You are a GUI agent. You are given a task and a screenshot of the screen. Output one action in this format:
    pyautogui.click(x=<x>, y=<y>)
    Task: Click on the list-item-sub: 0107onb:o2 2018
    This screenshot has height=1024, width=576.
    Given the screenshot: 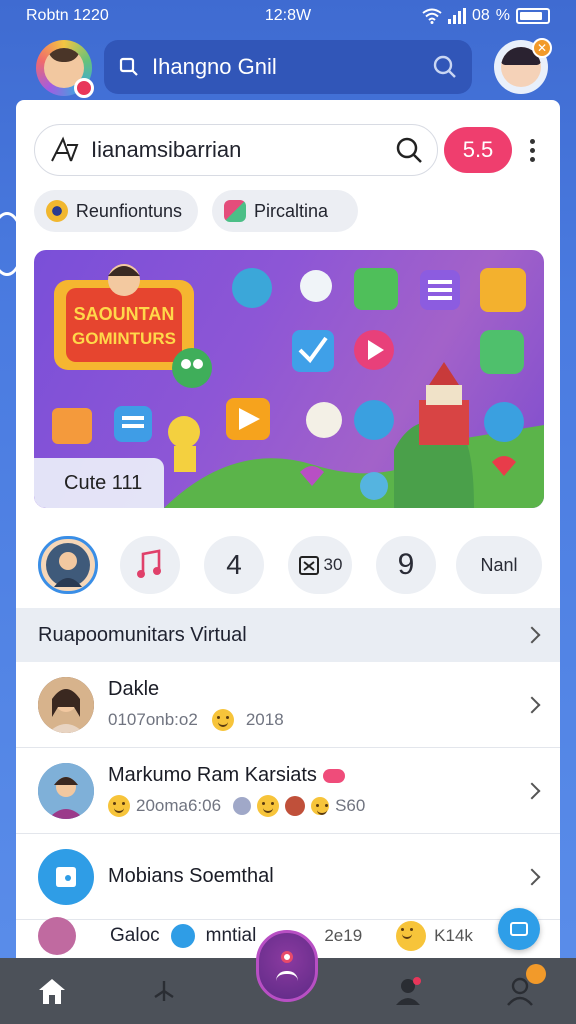 What is the action you would take?
    pyautogui.click(x=317, y=720)
    